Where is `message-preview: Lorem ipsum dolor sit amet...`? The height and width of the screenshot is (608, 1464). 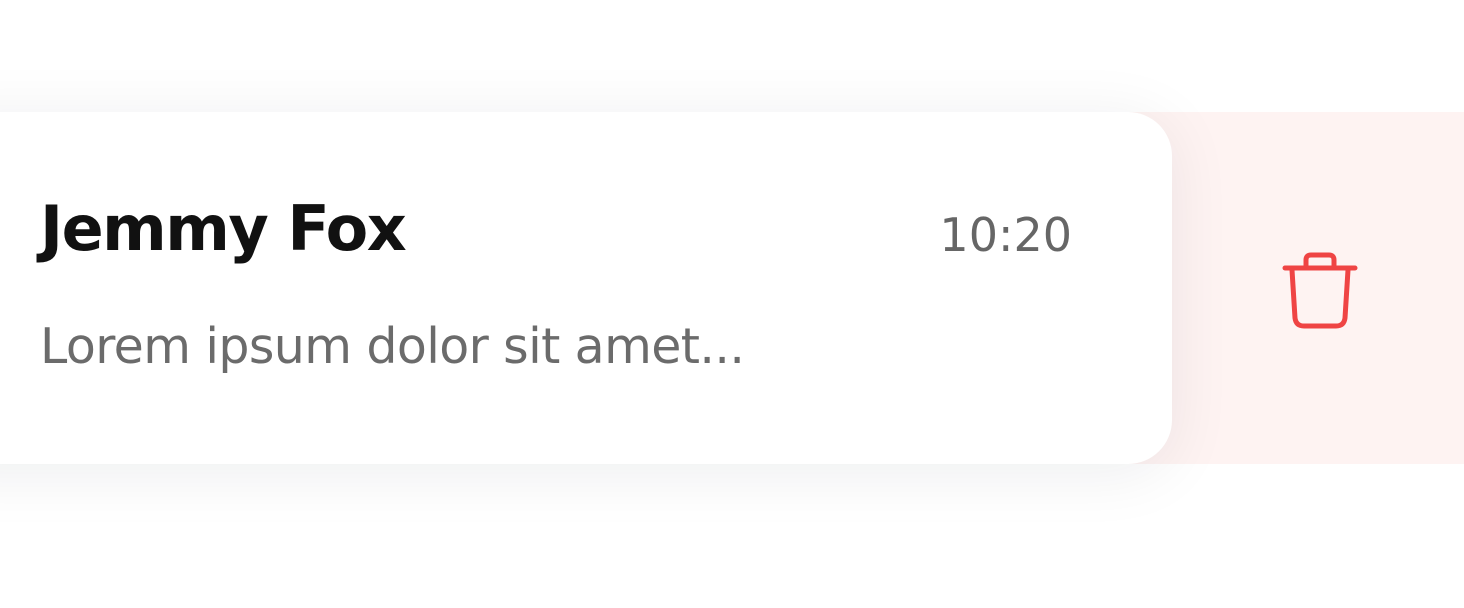 message-preview: Lorem ipsum dolor sit amet... is located at coordinates (392, 346).